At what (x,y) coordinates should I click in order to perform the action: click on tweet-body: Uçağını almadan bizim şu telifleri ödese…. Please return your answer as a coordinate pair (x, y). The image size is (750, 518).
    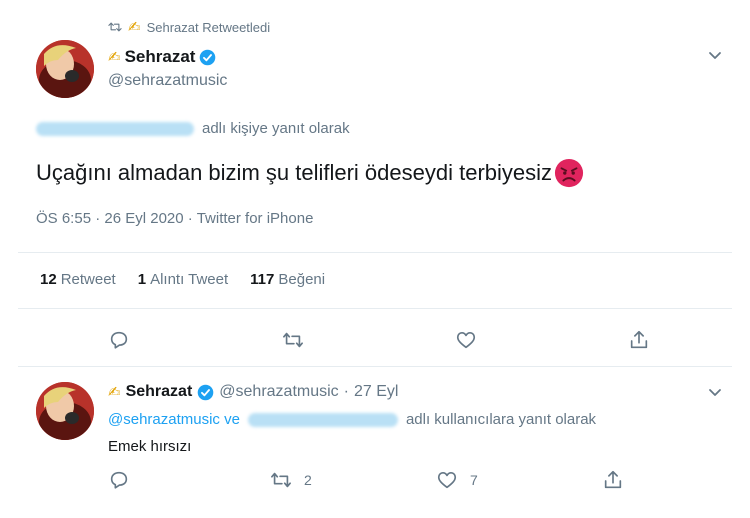
    Looking at the image, I should click on (294, 172).